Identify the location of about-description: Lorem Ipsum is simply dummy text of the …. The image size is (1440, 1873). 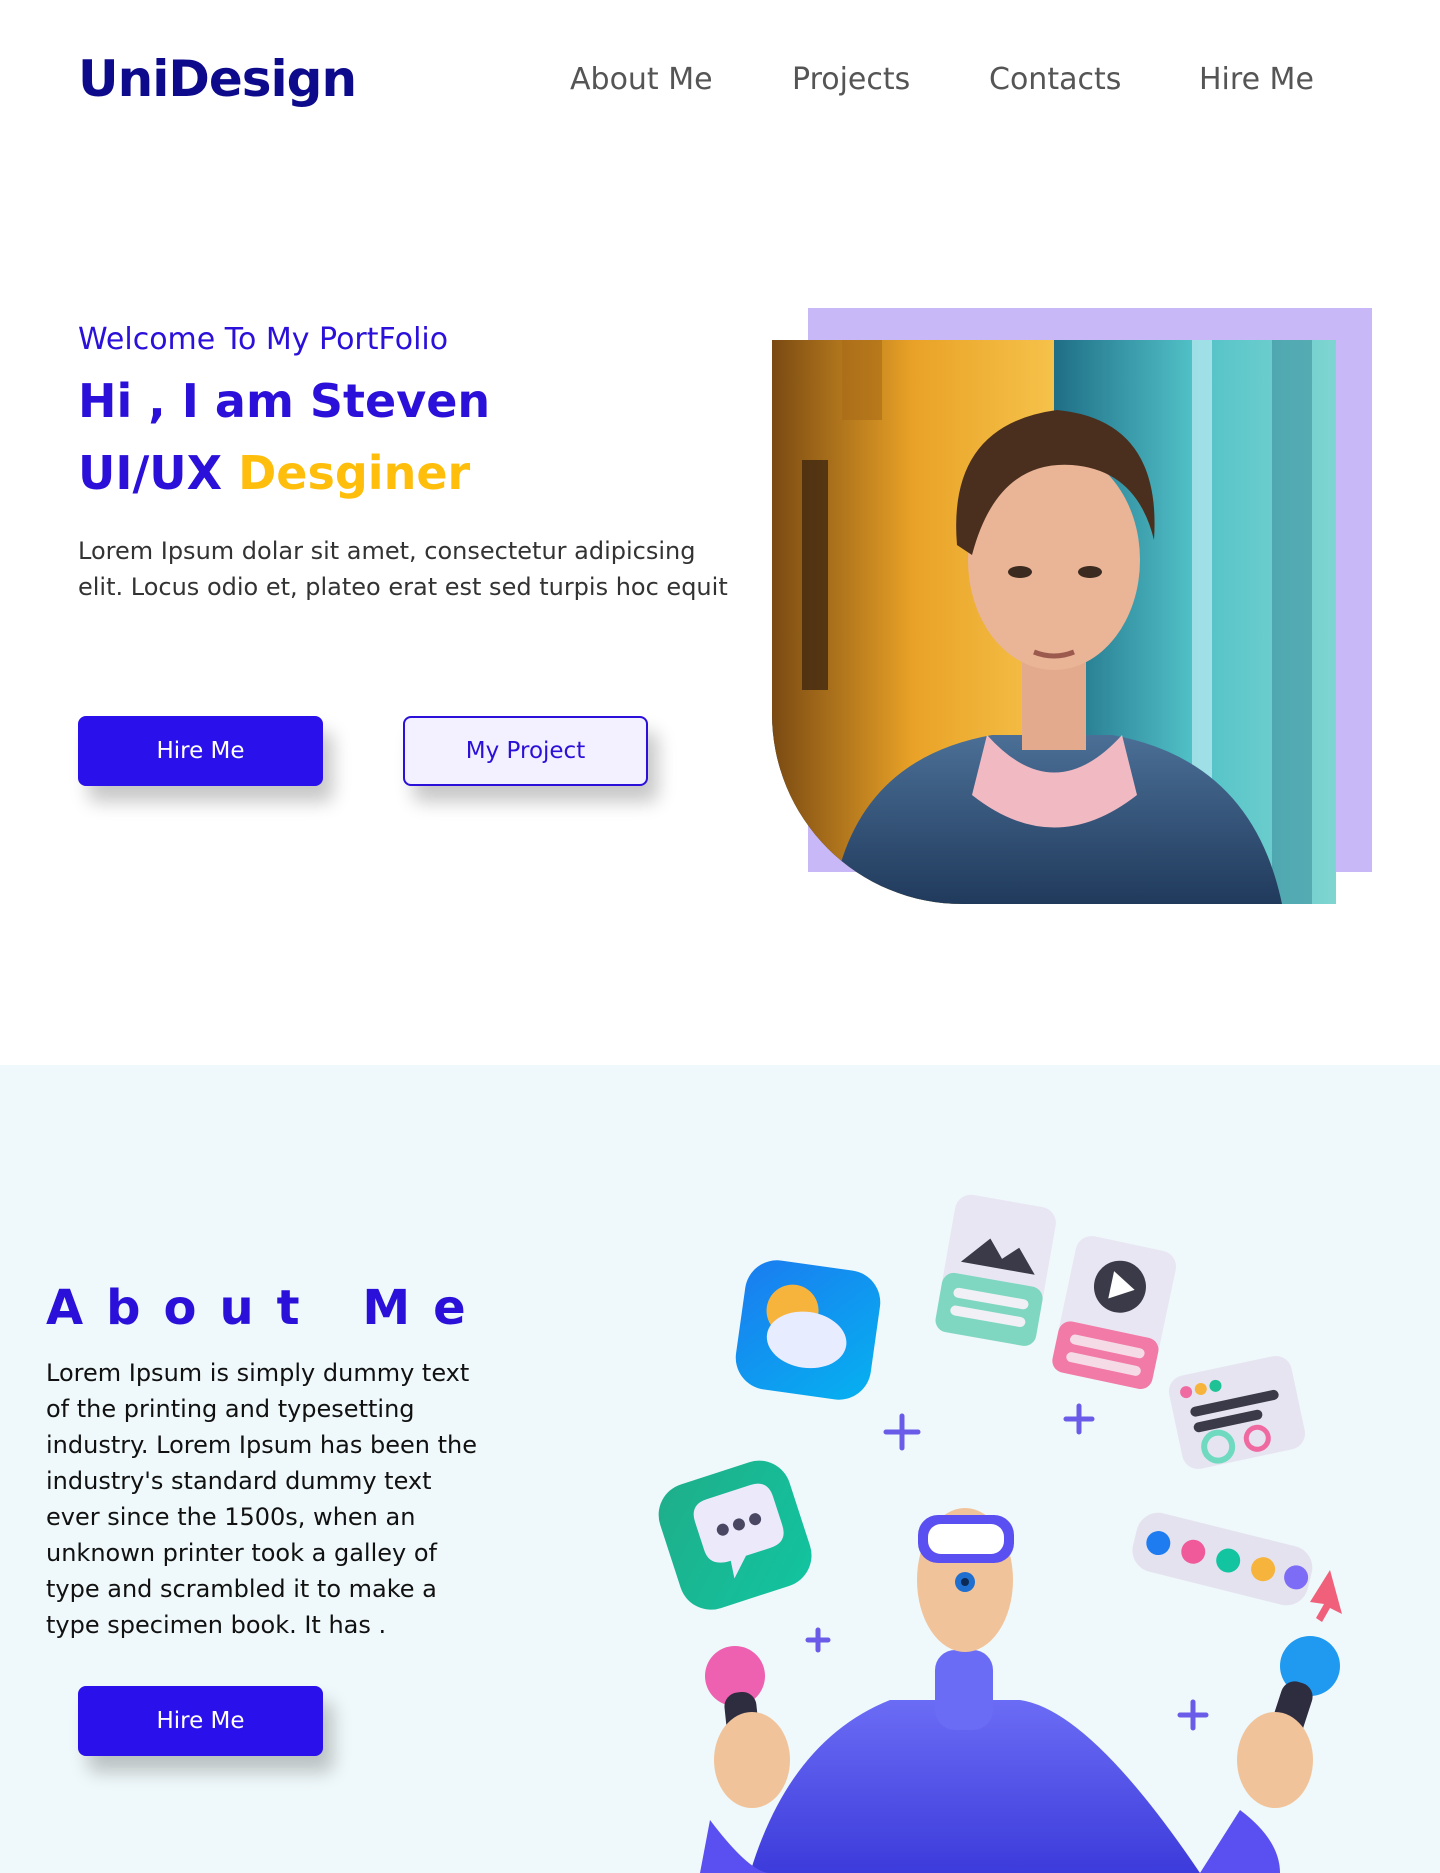
(261, 1499).